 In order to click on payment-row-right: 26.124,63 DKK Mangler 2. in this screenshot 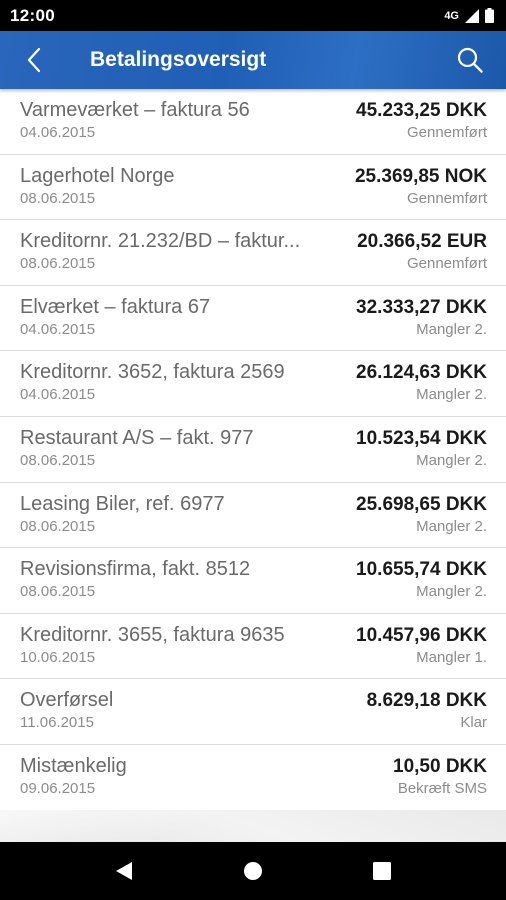, I will do `click(417, 388)`.